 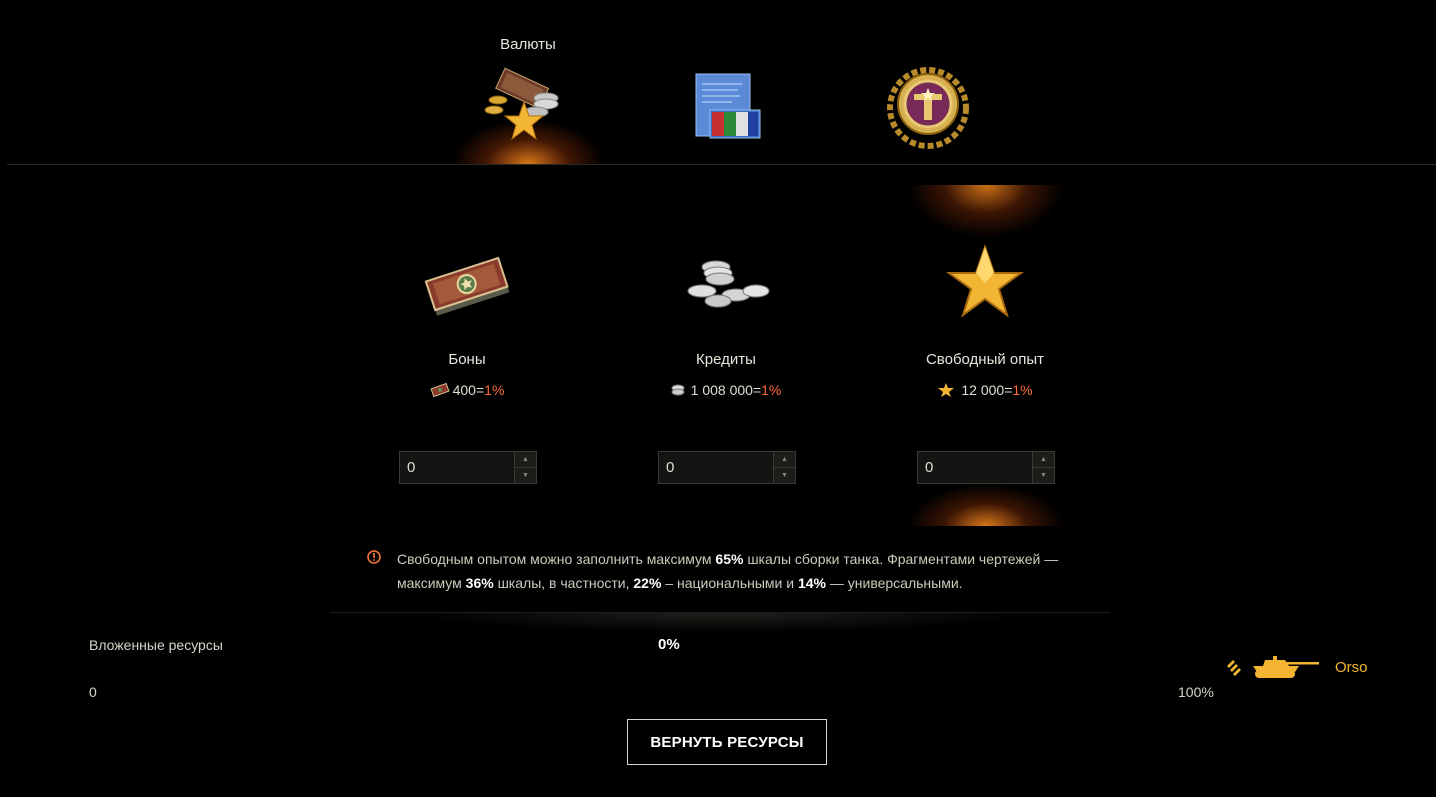 I want to click on star-small-icon, so click(x=946, y=390).